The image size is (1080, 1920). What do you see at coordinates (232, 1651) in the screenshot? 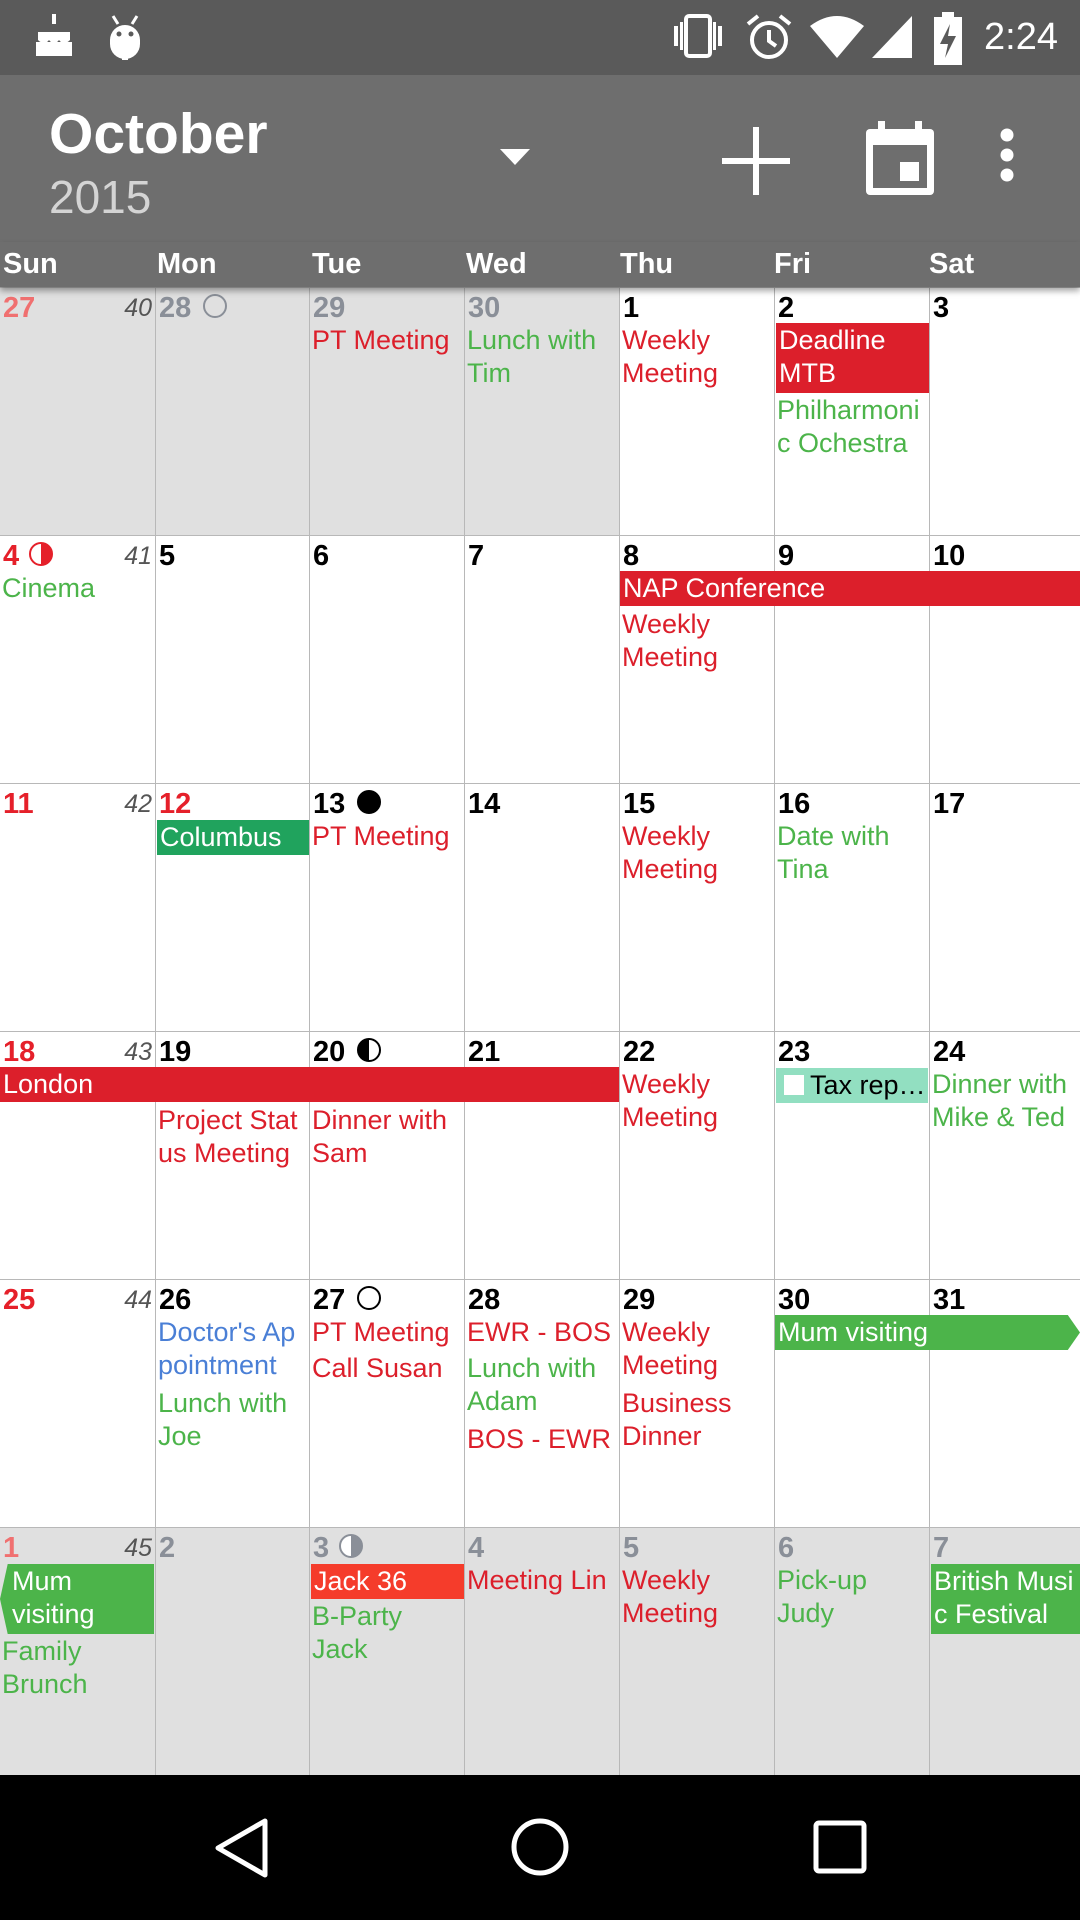
I see `day-cell: 2` at bounding box center [232, 1651].